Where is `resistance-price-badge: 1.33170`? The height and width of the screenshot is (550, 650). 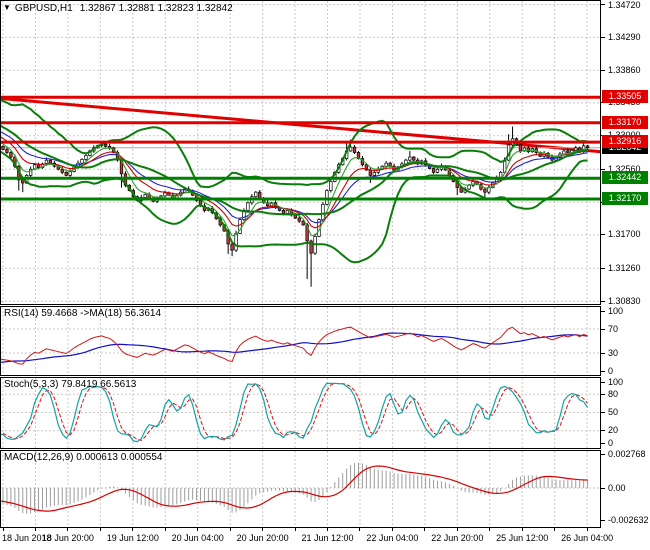 resistance-price-badge: 1.33170 is located at coordinates (625, 122).